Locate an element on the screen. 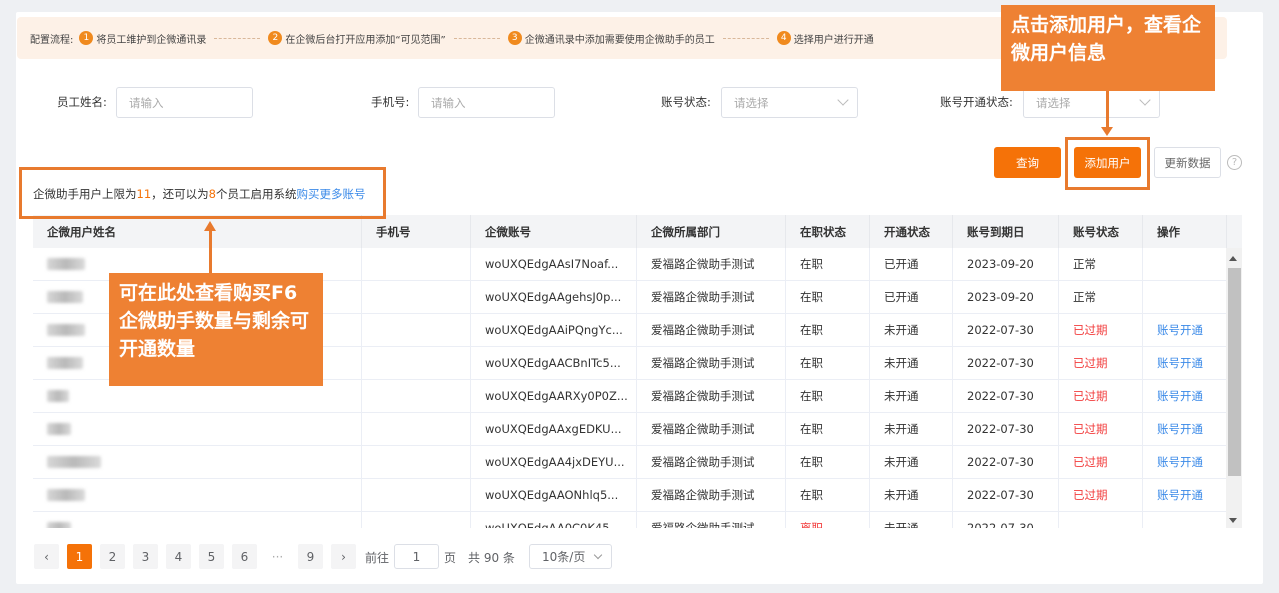 This screenshot has width=1279, height=593. more-pages-icon: ··· is located at coordinates (277, 556).